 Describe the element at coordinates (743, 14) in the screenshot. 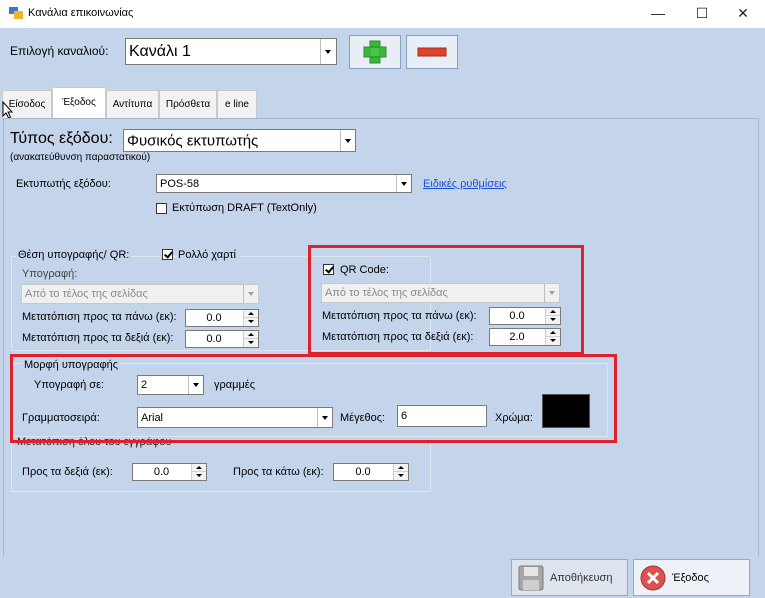

I see `close-button: ✕` at that location.